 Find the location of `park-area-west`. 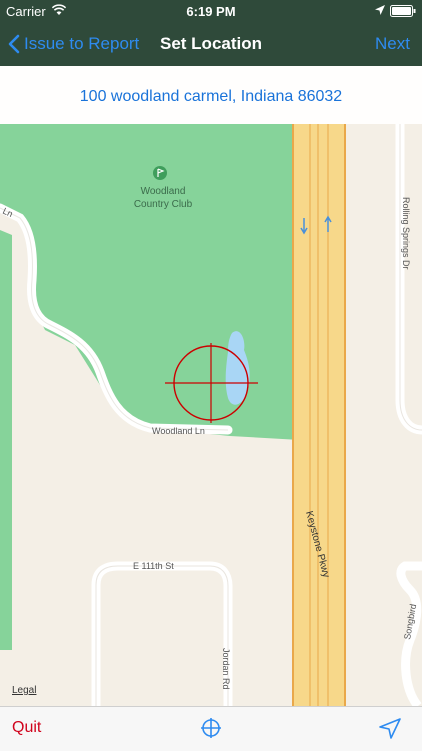

park-area-west is located at coordinates (6, 440).